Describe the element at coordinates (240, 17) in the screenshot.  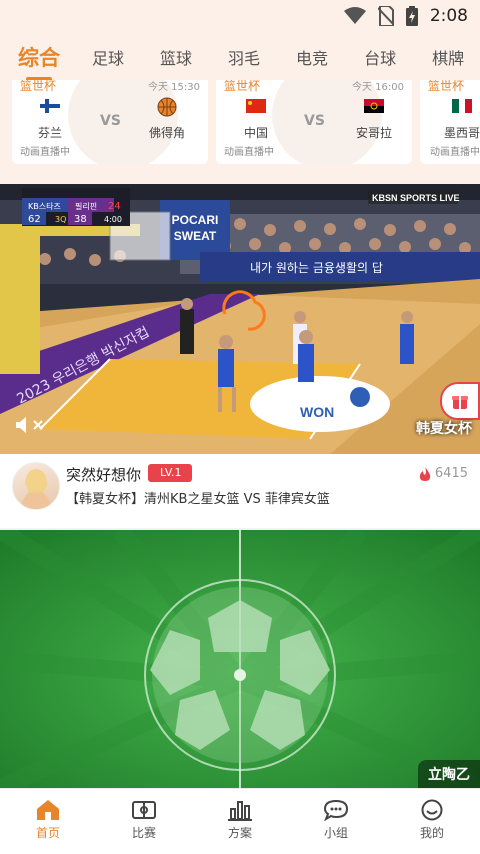
I see `status-bar: 2:08` at that location.